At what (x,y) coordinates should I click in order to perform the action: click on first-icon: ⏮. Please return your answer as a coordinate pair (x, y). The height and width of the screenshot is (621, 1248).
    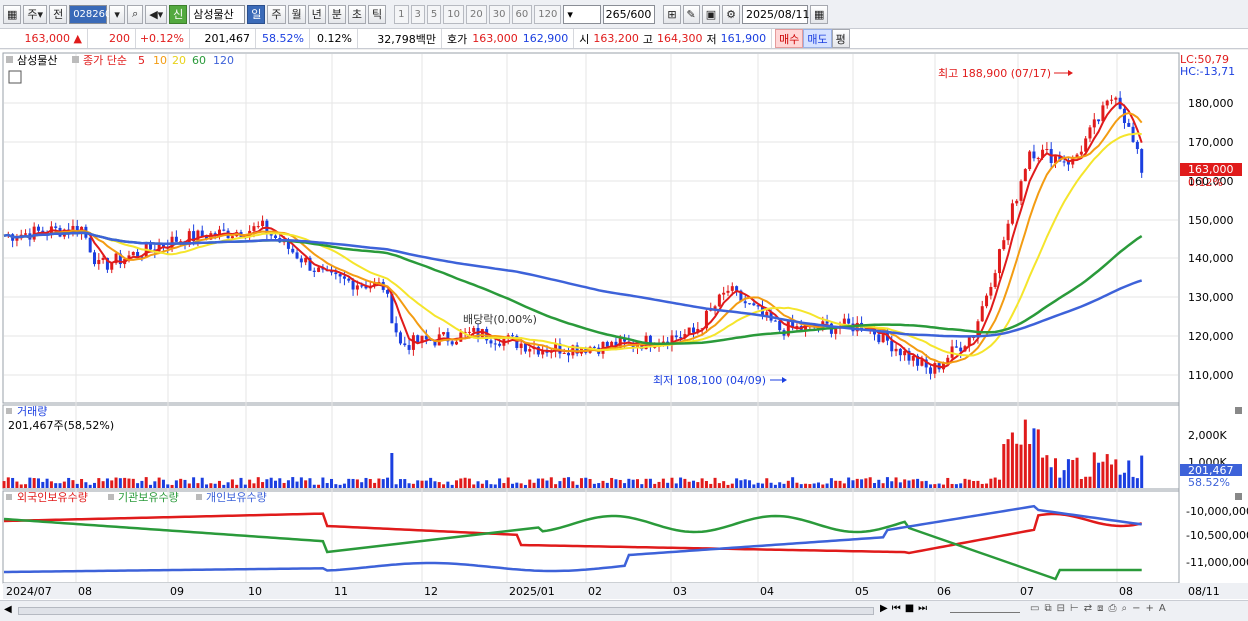
    Looking at the image, I should click on (896, 608).